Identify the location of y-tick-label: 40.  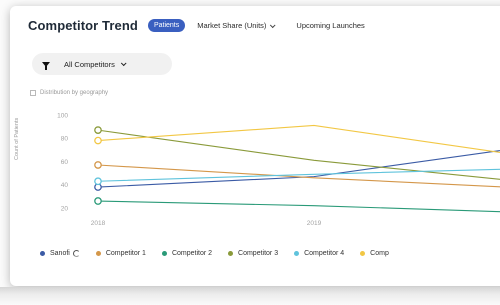
(65, 185).